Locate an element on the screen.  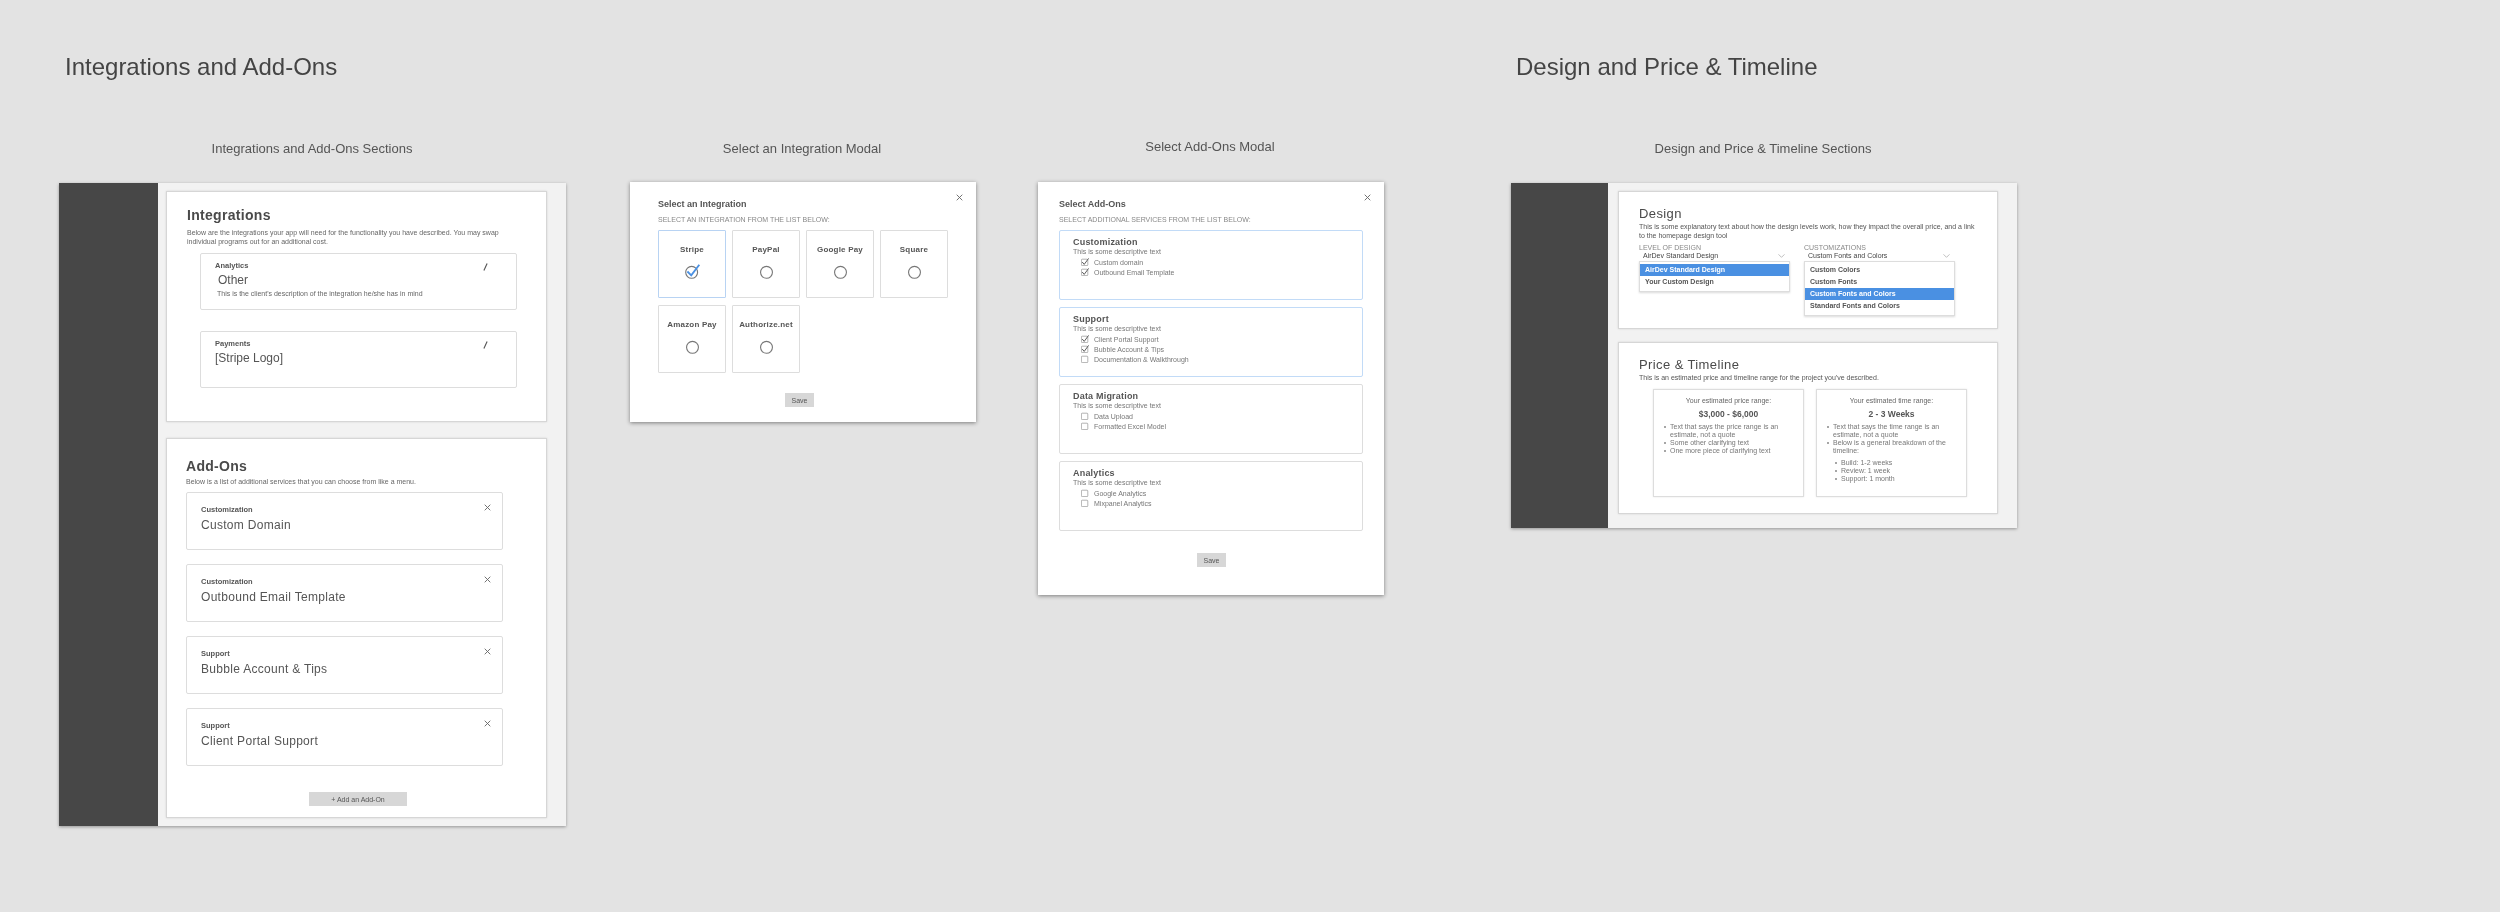
integration-option: Amazon Pay is located at coordinates (692, 339).